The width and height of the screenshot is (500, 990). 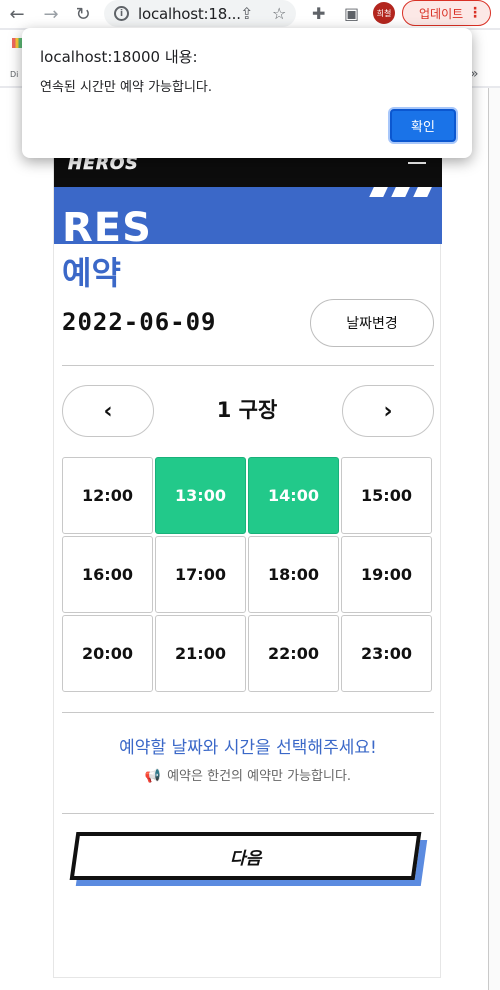 I want to click on time-slot-button: 14:00, so click(x=293, y=495).